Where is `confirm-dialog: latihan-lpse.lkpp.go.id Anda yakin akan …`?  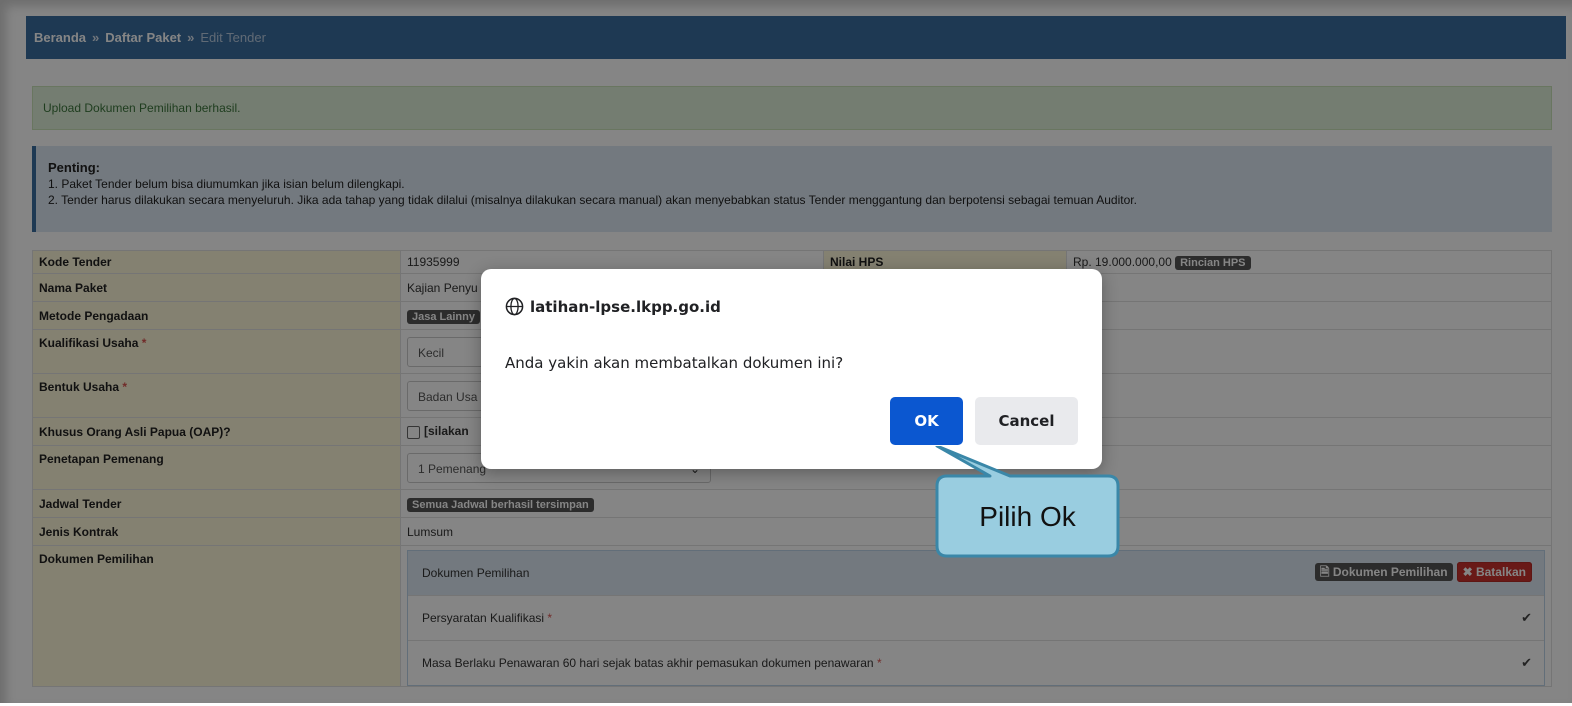 confirm-dialog: latihan-lpse.lkpp.go.id Anda yakin akan … is located at coordinates (791, 369).